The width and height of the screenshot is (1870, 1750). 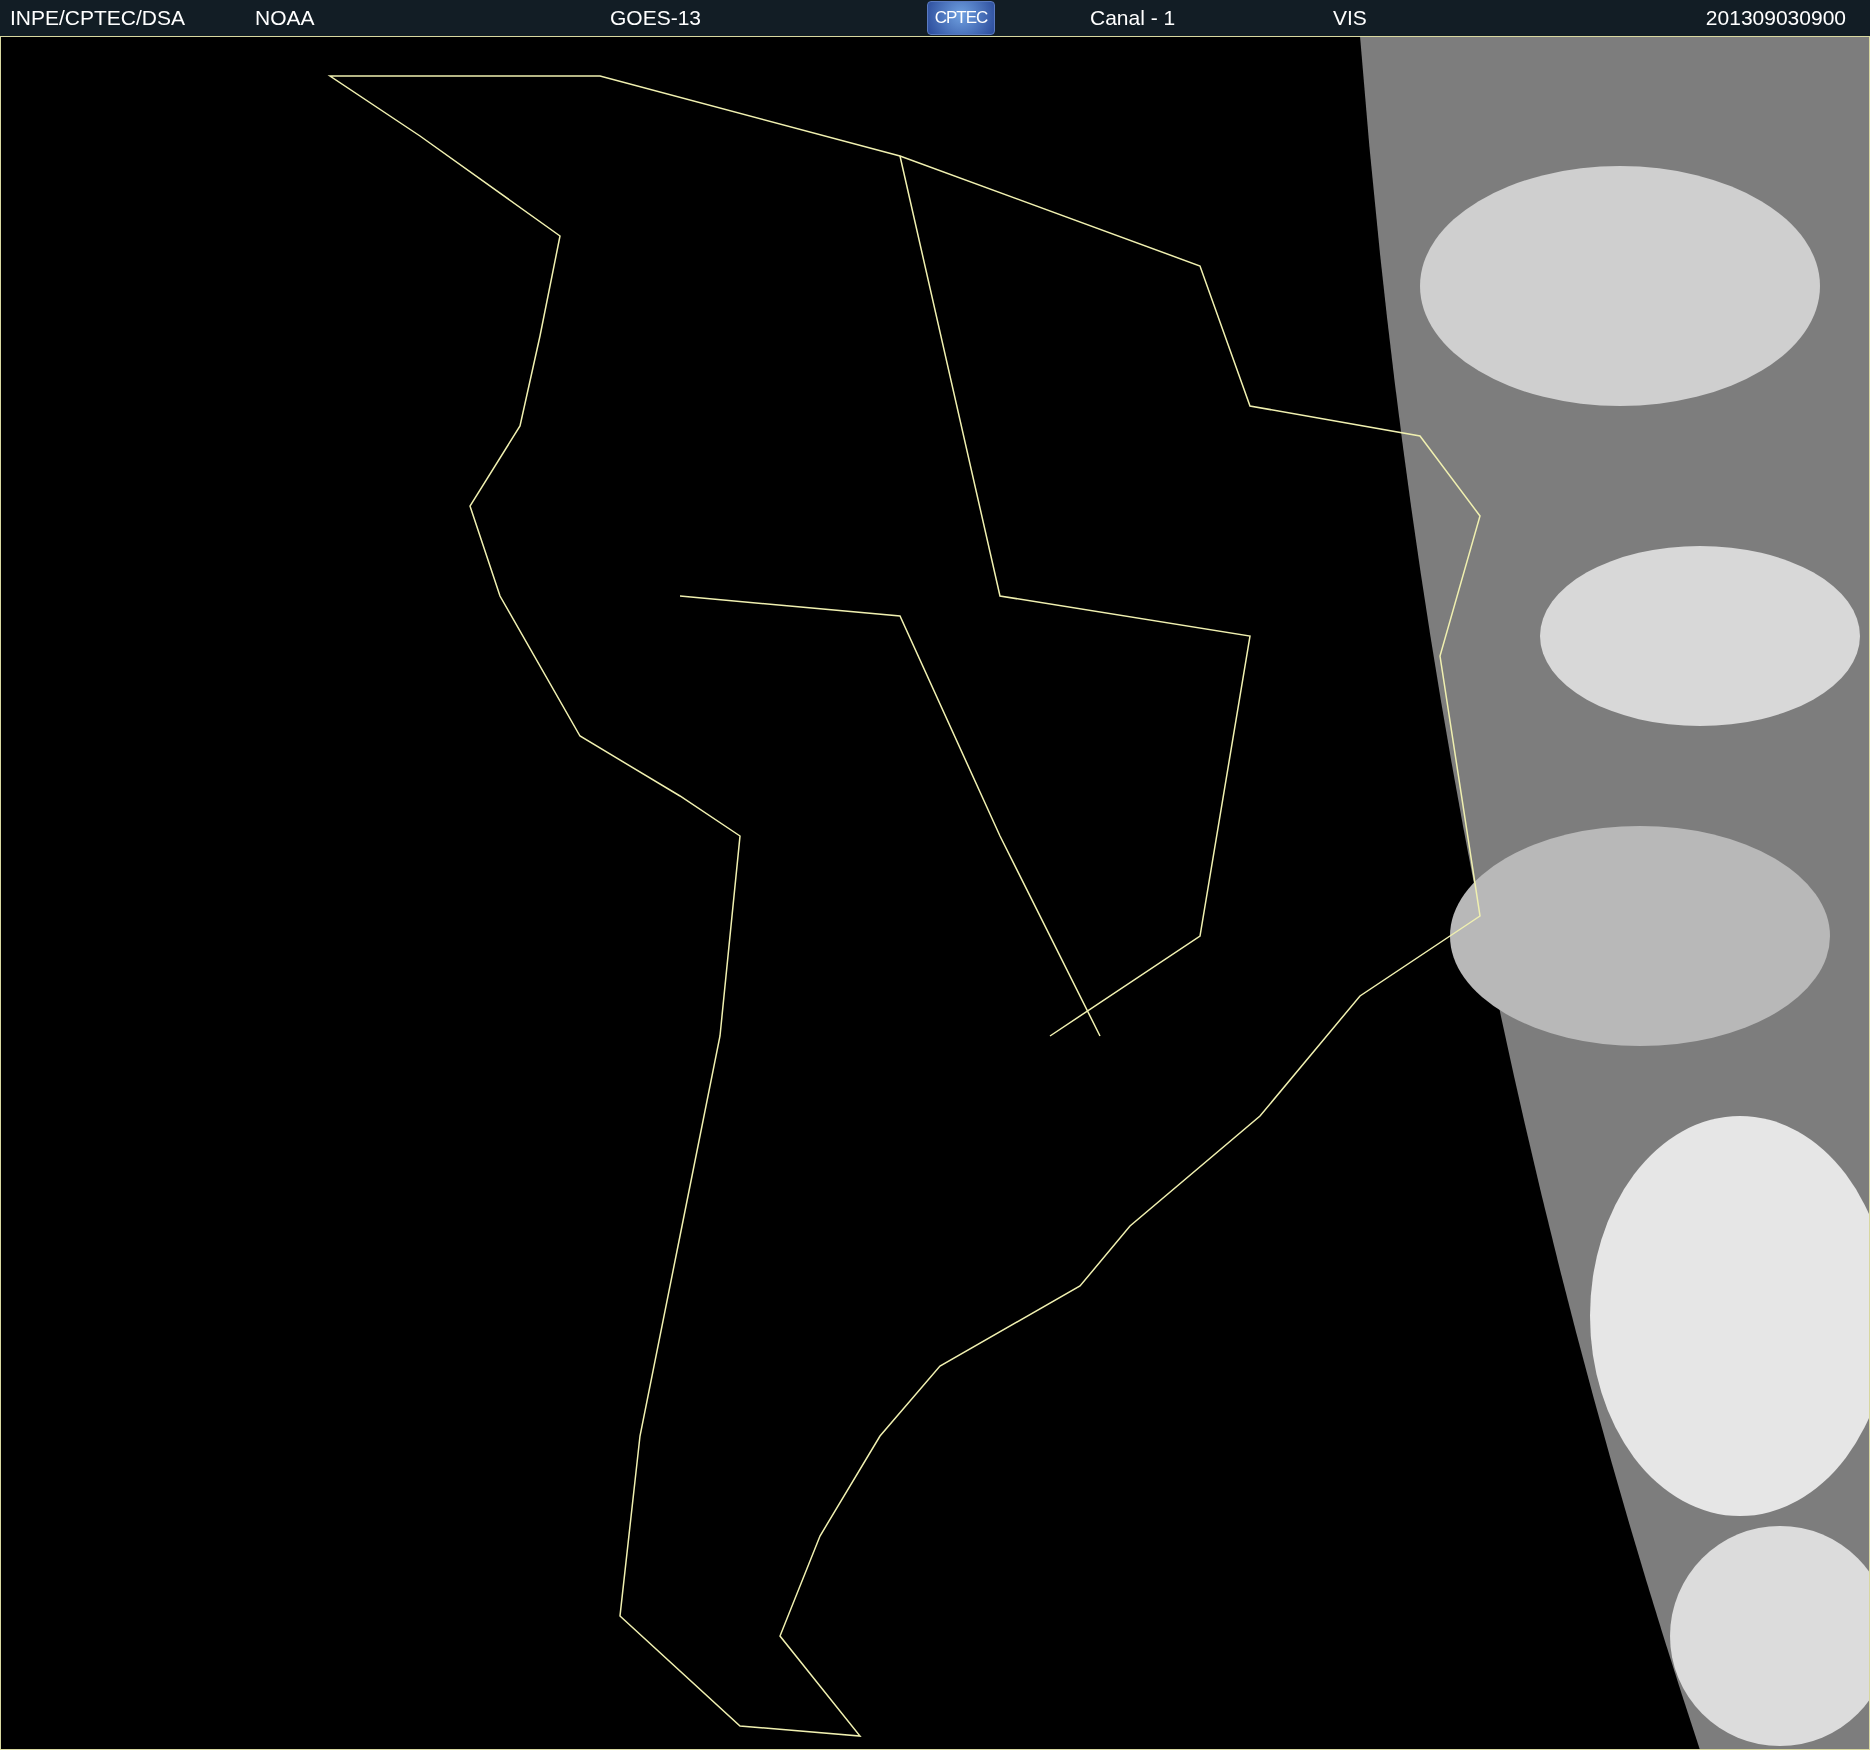 I want to click on timestamp-label: 201309030900, so click(x=1775, y=18).